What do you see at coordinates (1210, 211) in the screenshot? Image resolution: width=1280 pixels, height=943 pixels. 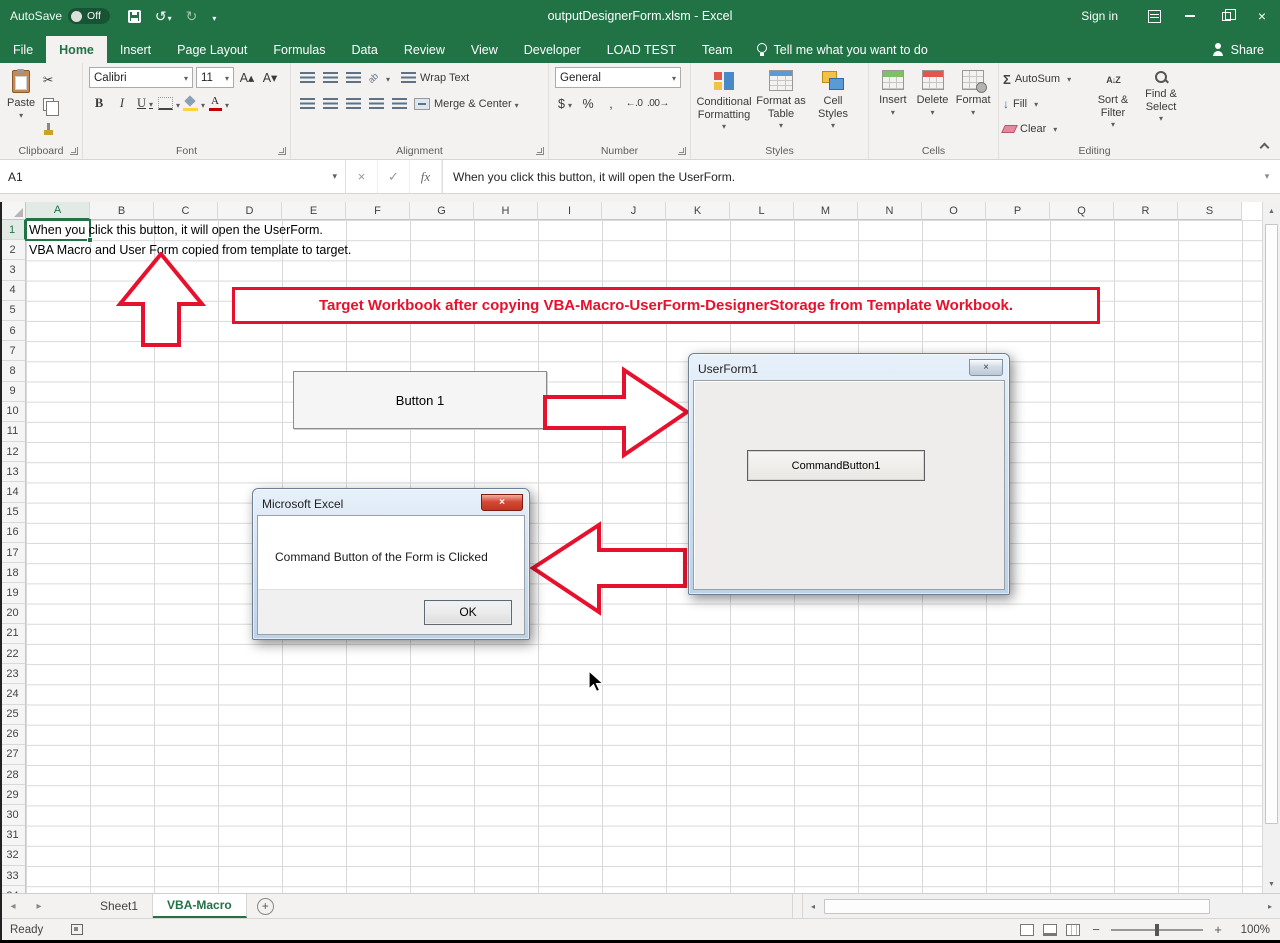 I see `column-header-S: S` at bounding box center [1210, 211].